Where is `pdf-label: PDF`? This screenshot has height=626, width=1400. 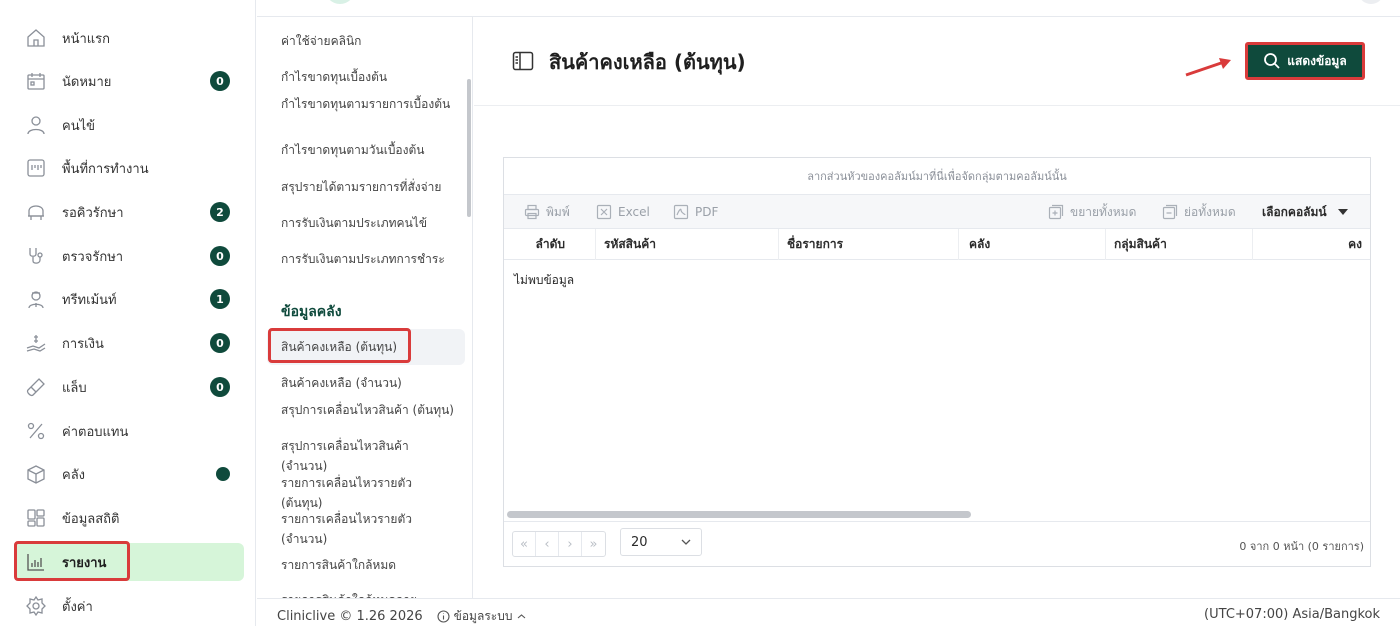 pdf-label: PDF is located at coordinates (707, 212).